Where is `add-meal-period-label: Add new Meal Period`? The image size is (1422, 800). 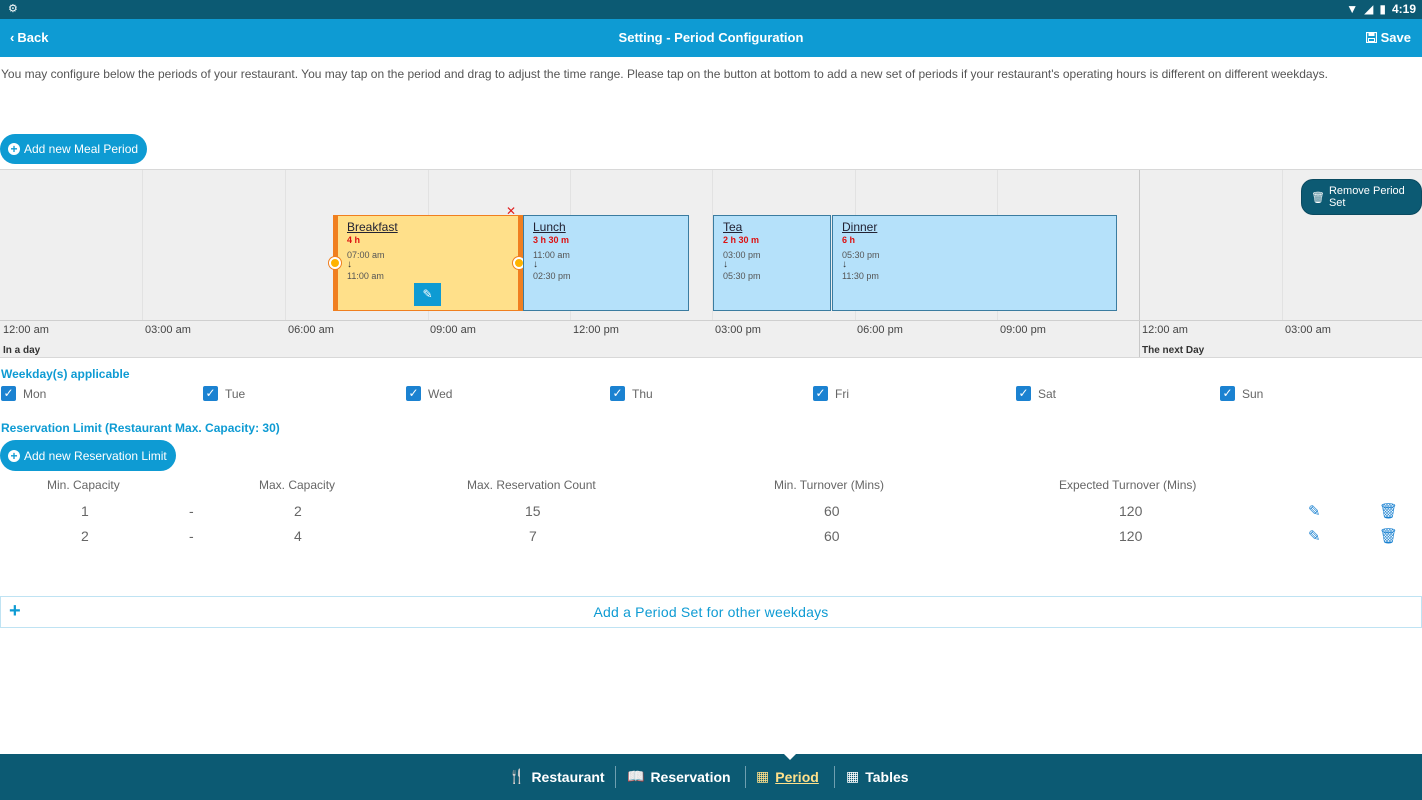
add-meal-period-label: Add new Meal Period is located at coordinates (81, 149).